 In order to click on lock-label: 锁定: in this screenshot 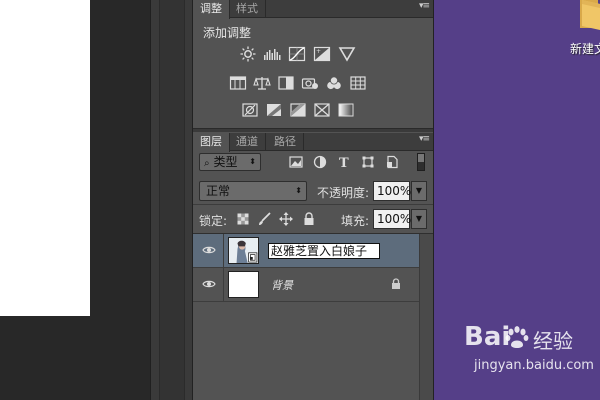, I will do `click(213, 221)`.